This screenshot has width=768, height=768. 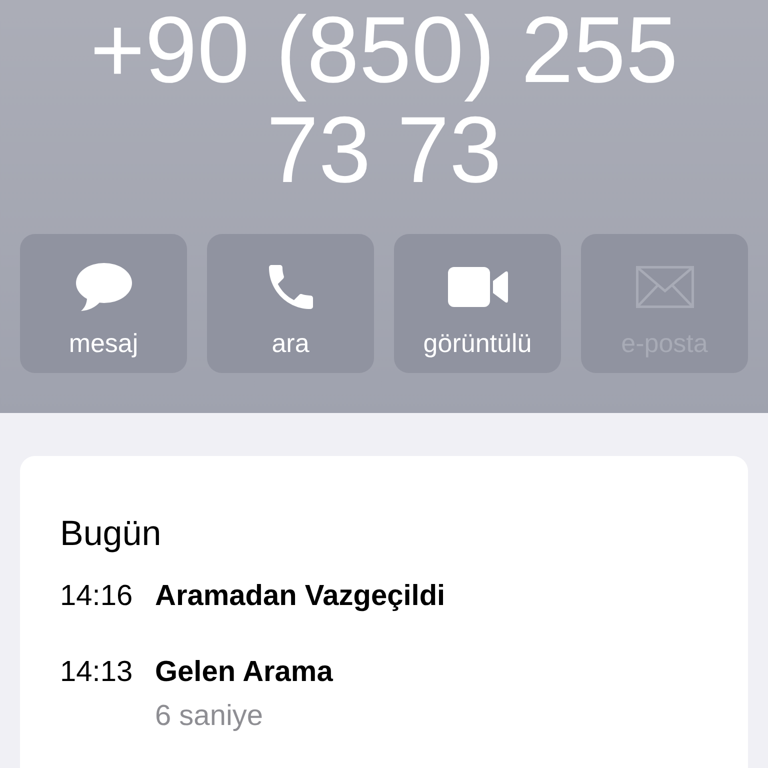 What do you see at coordinates (300, 596) in the screenshot?
I see `call-type: Aramadan Vazgeçildi` at bounding box center [300, 596].